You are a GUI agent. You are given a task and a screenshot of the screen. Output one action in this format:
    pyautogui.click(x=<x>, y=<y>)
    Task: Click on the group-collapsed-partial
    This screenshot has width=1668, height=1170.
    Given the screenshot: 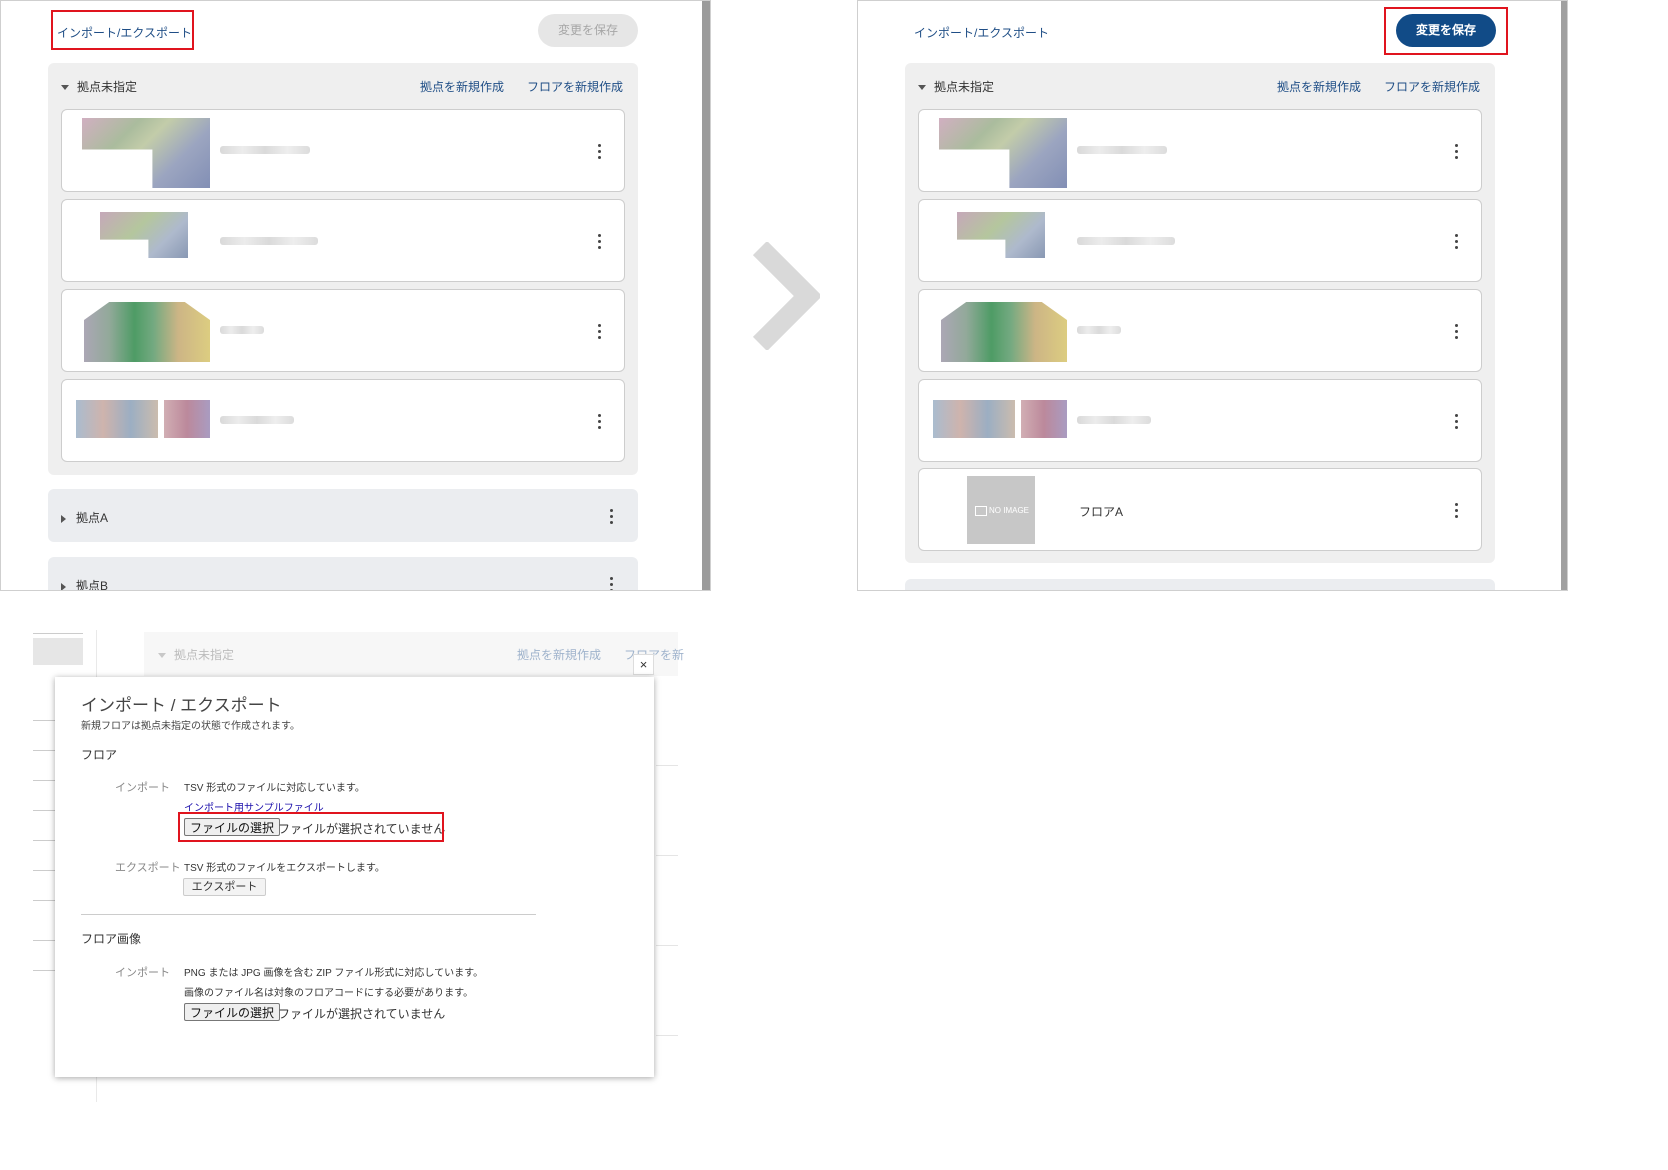 What is the action you would take?
    pyautogui.click(x=1200, y=584)
    